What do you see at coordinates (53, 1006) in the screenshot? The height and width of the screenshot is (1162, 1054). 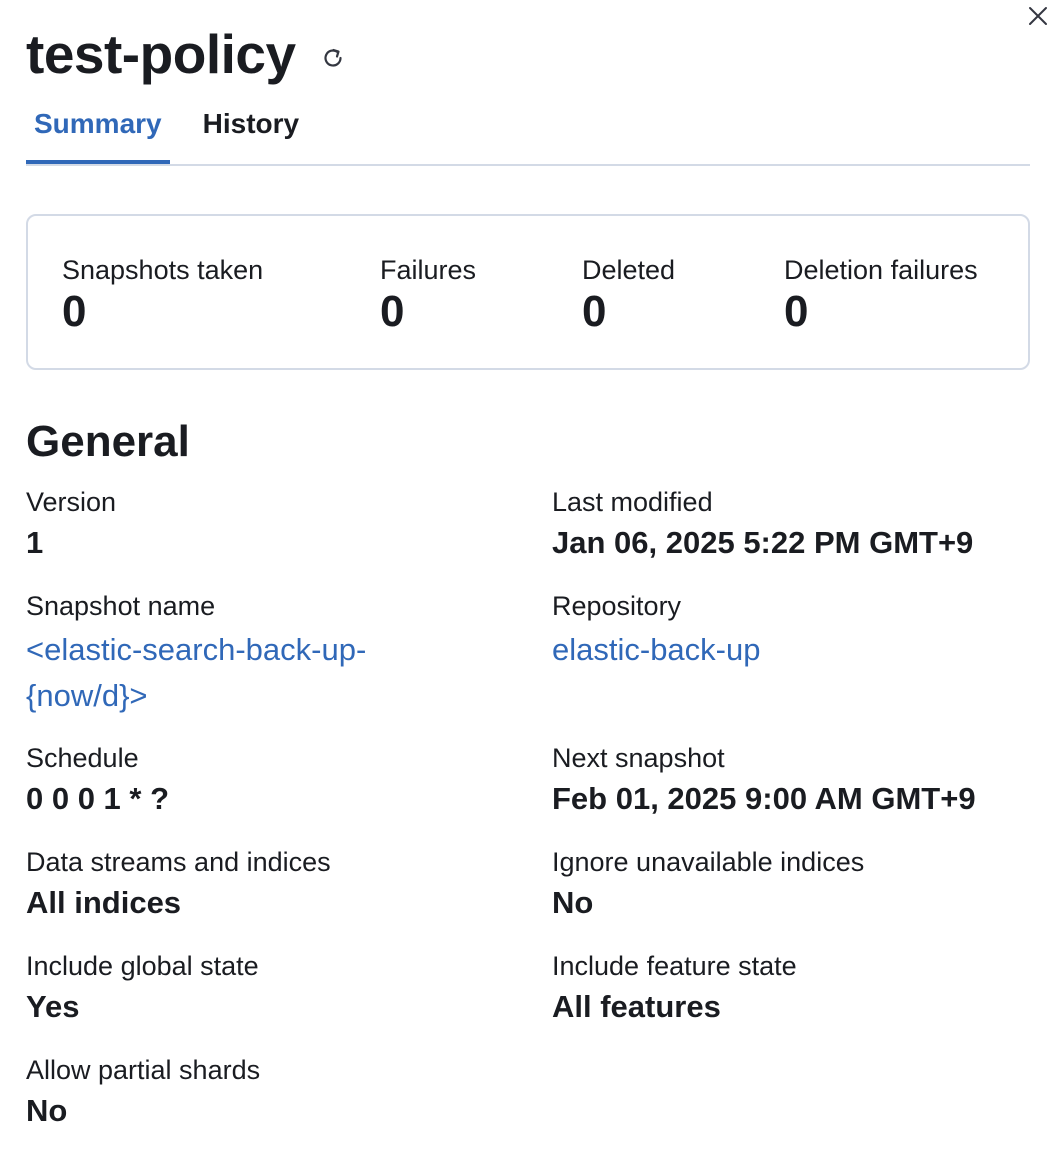 I see `field-value: Yes` at bounding box center [53, 1006].